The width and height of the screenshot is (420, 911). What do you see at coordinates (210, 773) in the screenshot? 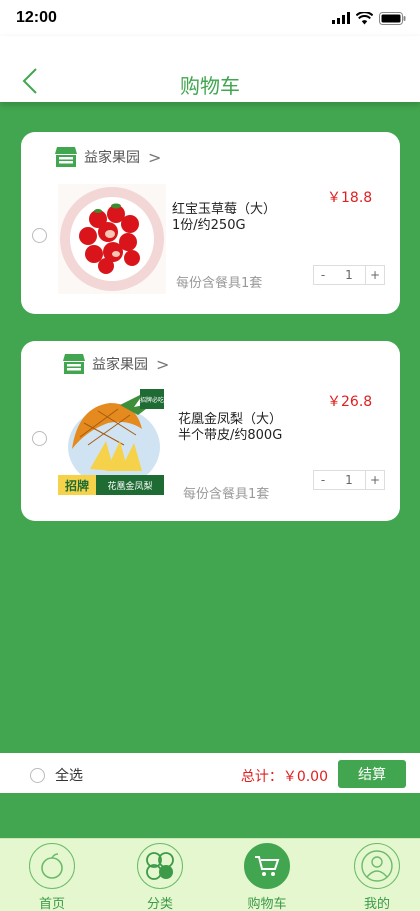
I see `checkout-bar: 全选 总计：￥0.00 结算` at bounding box center [210, 773].